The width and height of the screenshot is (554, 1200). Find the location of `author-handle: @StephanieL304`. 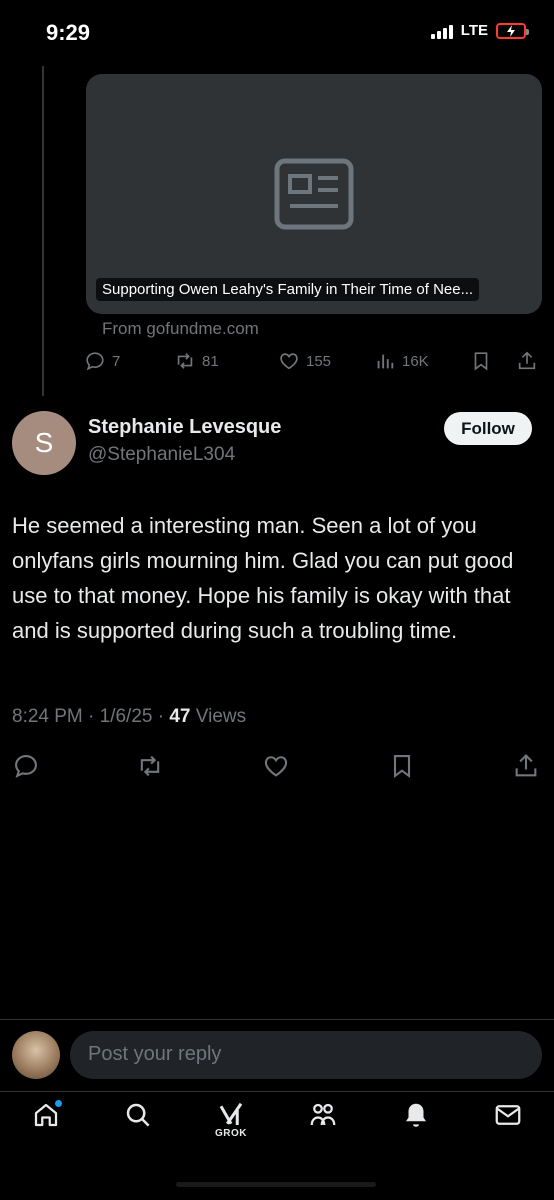

author-handle: @StephanieL304 is located at coordinates (161, 455).